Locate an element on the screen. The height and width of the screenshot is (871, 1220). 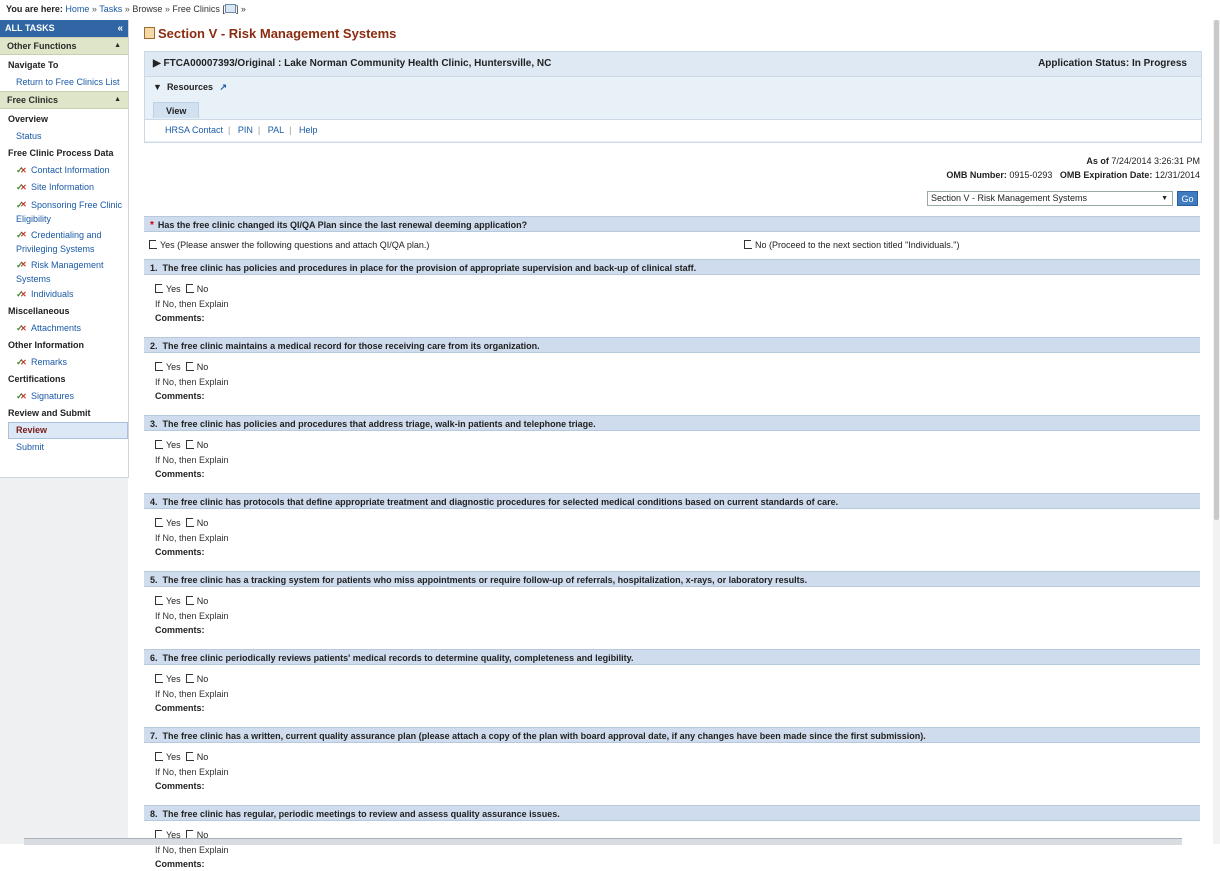
resource-links: HRSA Contact | PIN | PAL | Help is located at coordinates (673, 130).